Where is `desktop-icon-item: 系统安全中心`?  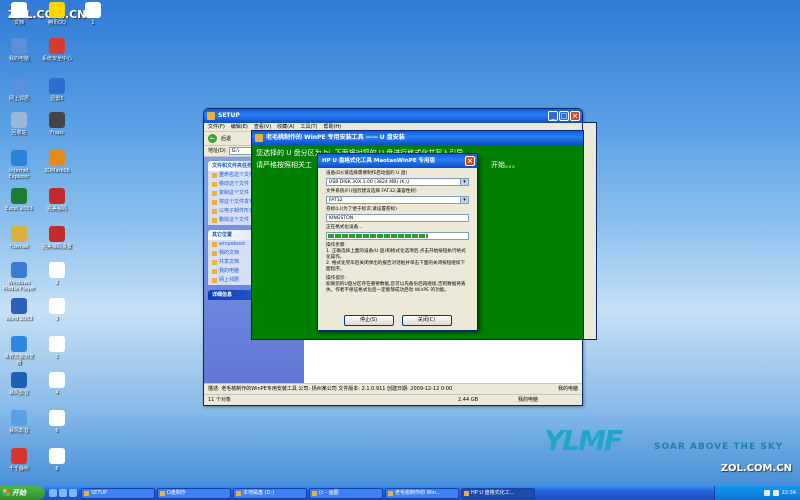
desktop-icon-item: 系统安全中心 is located at coordinates (57, 50).